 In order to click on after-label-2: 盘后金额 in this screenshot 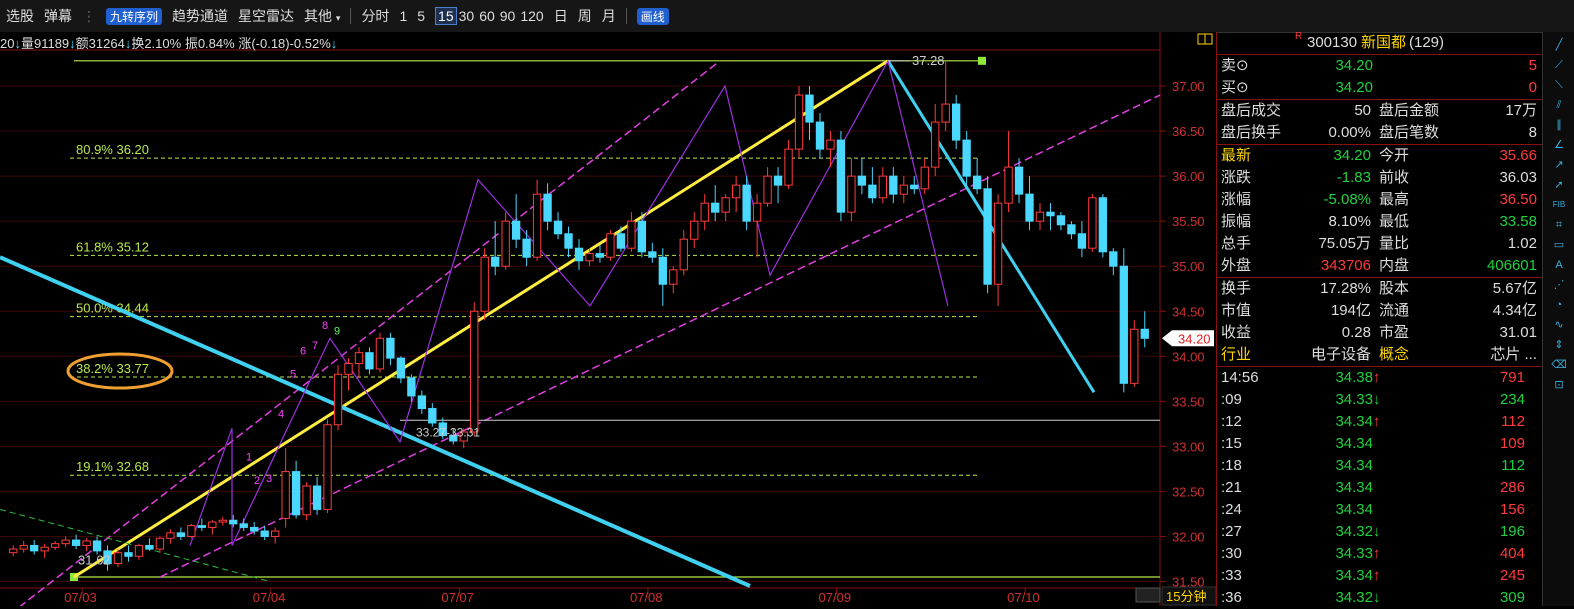, I will do `click(1409, 110)`.